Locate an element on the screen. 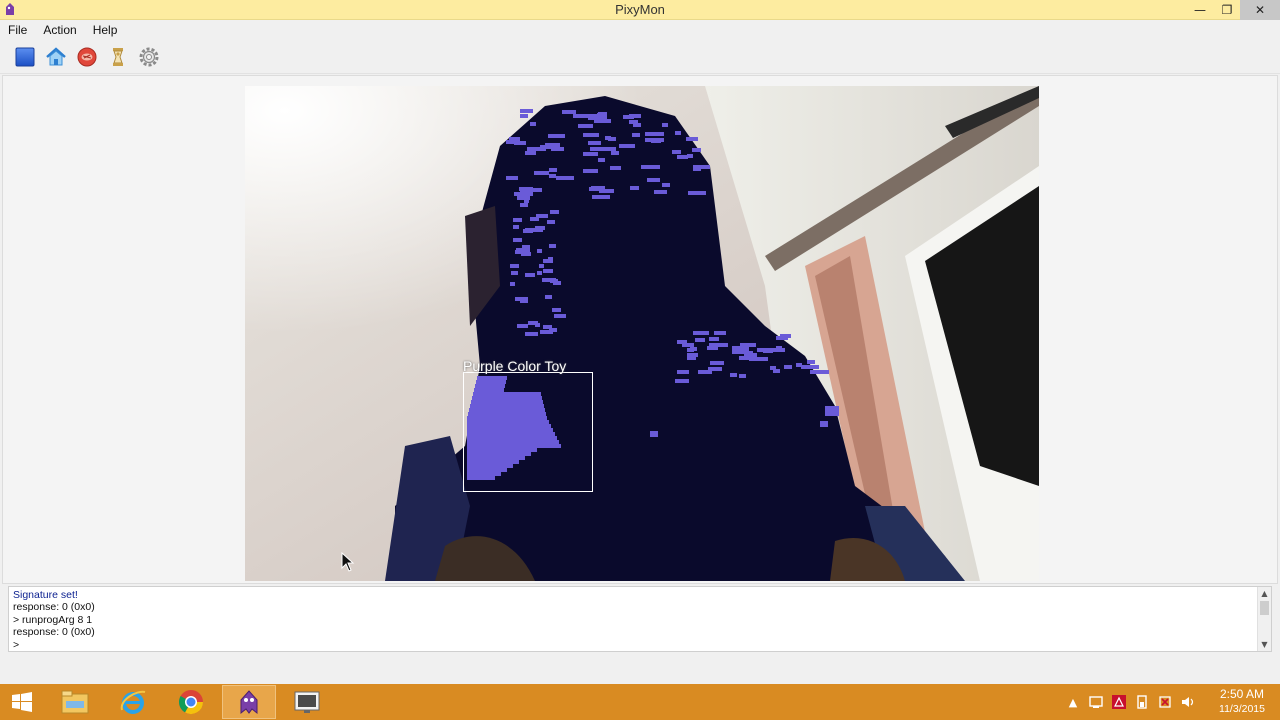 Image resolution: width=1280 pixels, height=720 pixels. file-explorer-icon is located at coordinates (75, 702).